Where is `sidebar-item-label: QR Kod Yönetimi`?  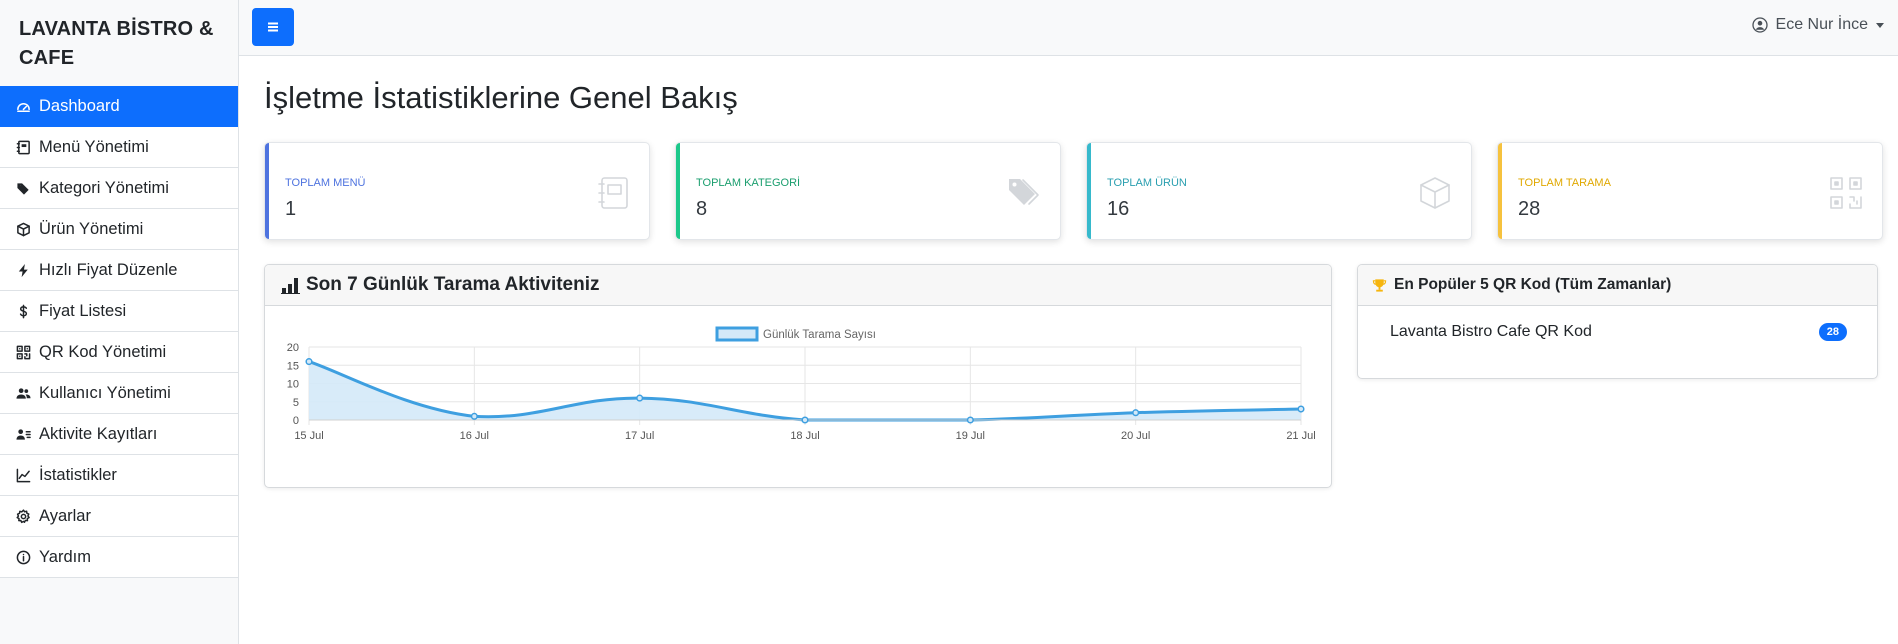 sidebar-item-label: QR Kod Yönetimi is located at coordinates (103, 351).